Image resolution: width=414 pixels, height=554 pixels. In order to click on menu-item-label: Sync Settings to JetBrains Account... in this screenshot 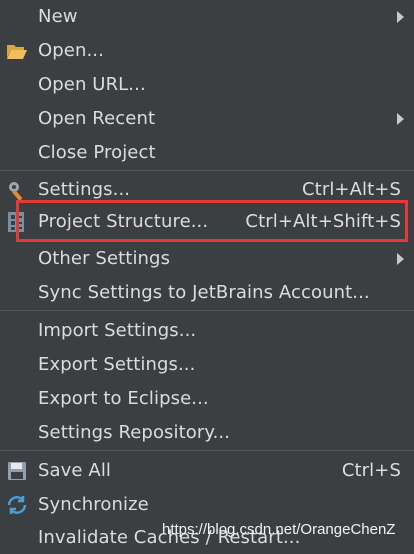, I will do `click(204, 293)`.